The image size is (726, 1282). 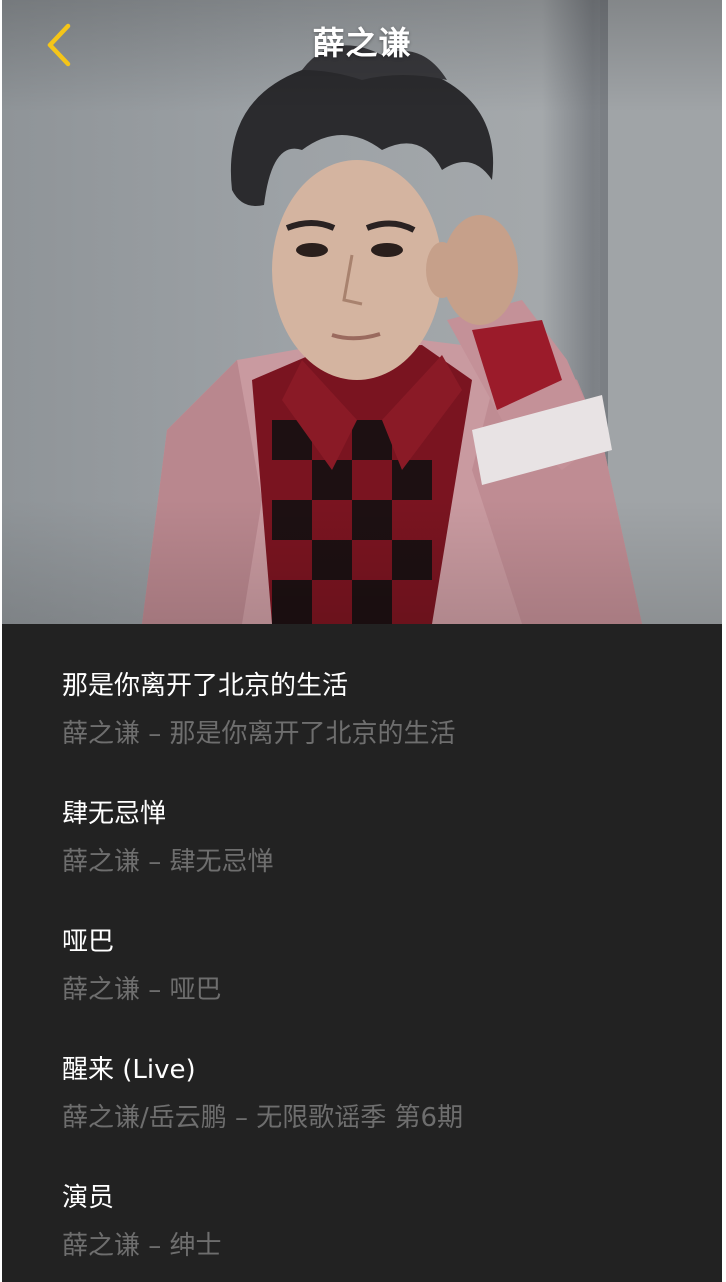 What do you see at coordinates (168, 862) in the screenshot?
I see `song-artist-album: 薛之谦 – 肆无忌惮` at bounding box center [168, 862].